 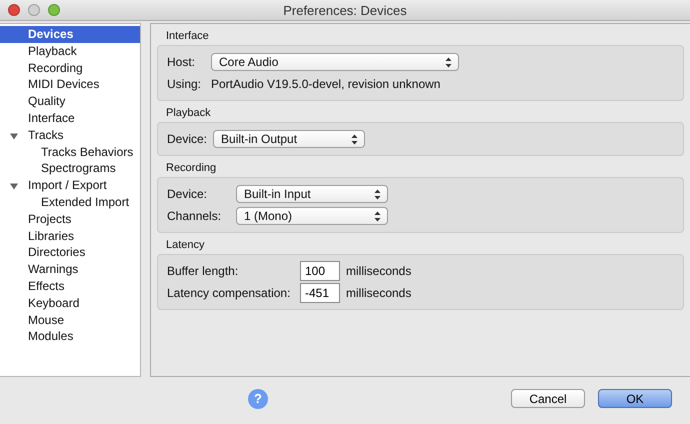 I want to click on sidebar-item: Interface, so click(x=70, y=118).